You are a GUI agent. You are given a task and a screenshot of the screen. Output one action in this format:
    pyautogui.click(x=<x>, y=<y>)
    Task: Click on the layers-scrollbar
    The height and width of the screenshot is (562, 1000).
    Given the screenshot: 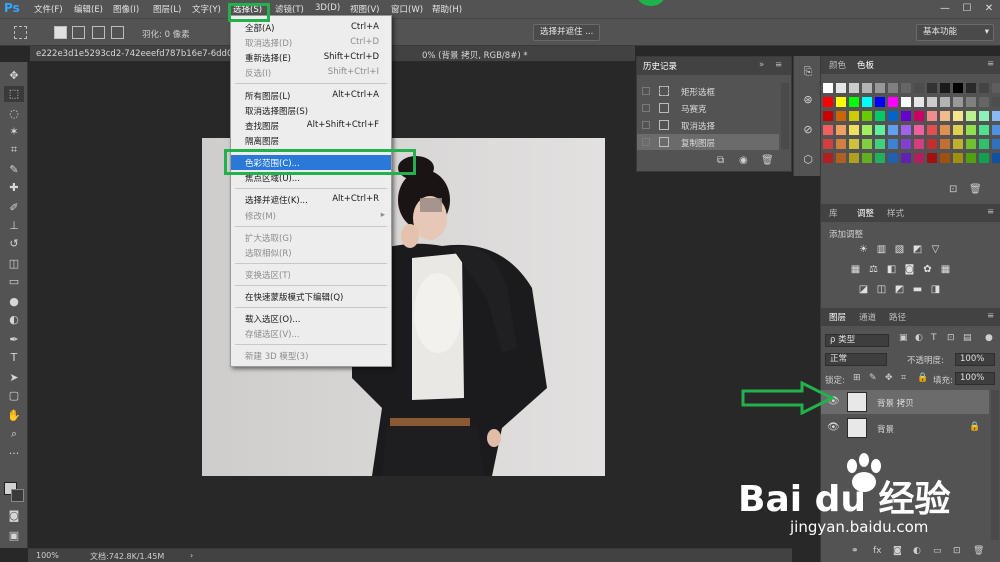 What is the action you would take?
    pyautogui.click(x=995, y=465)
    